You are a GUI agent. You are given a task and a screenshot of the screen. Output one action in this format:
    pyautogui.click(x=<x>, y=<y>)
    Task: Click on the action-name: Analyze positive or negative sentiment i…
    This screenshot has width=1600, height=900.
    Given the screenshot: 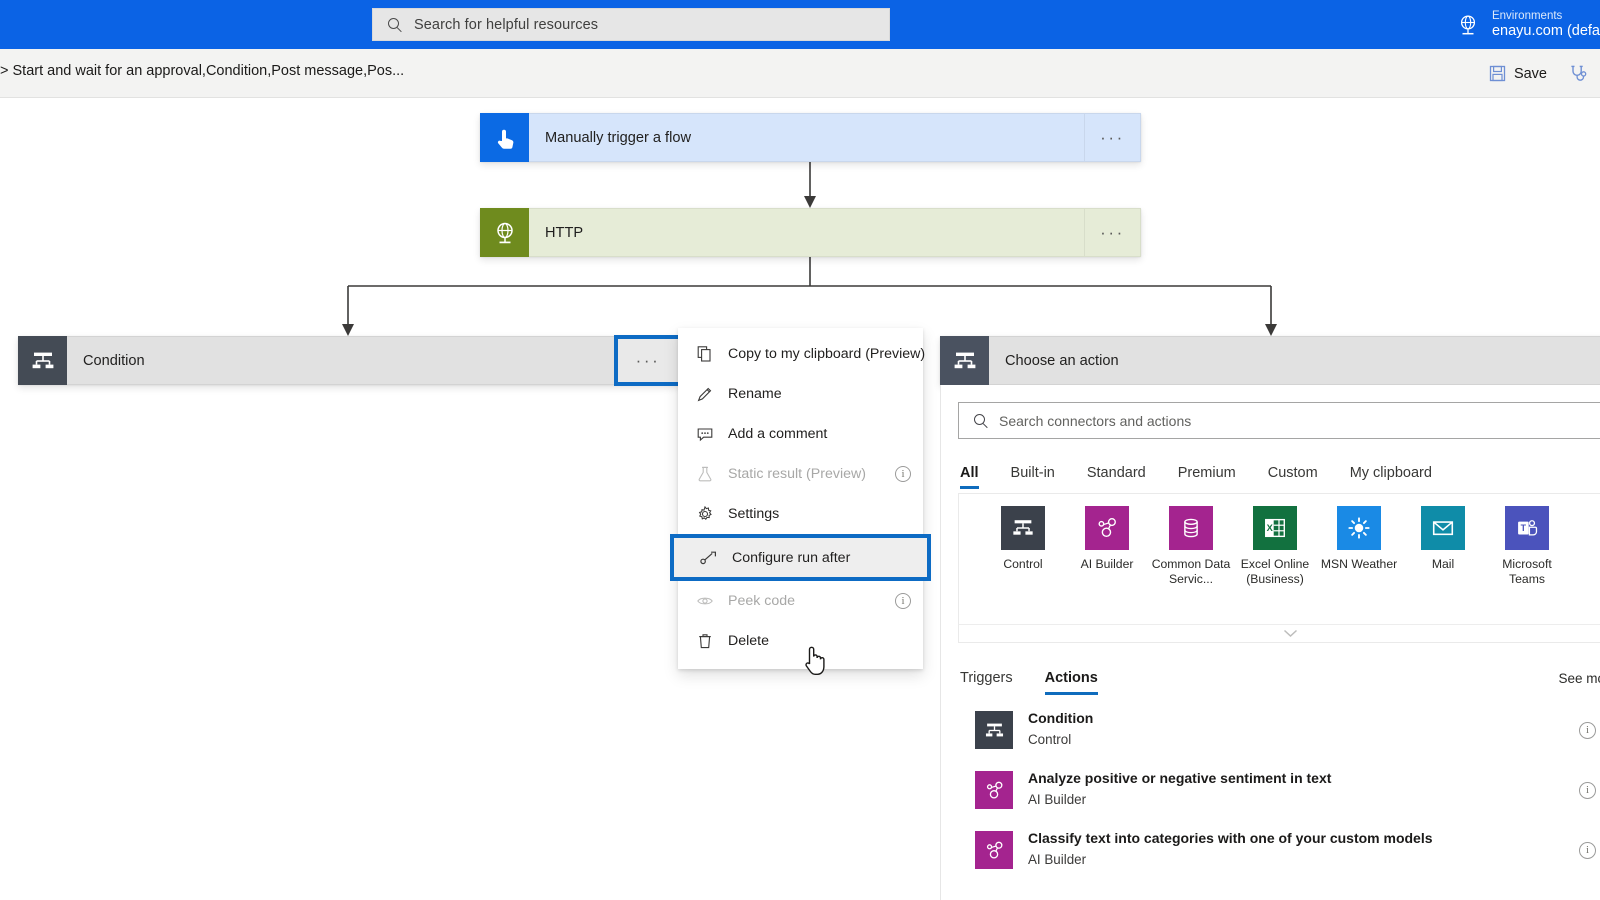 What is the action you would take?
    pyautogui.click(x=1180, y=778)
    